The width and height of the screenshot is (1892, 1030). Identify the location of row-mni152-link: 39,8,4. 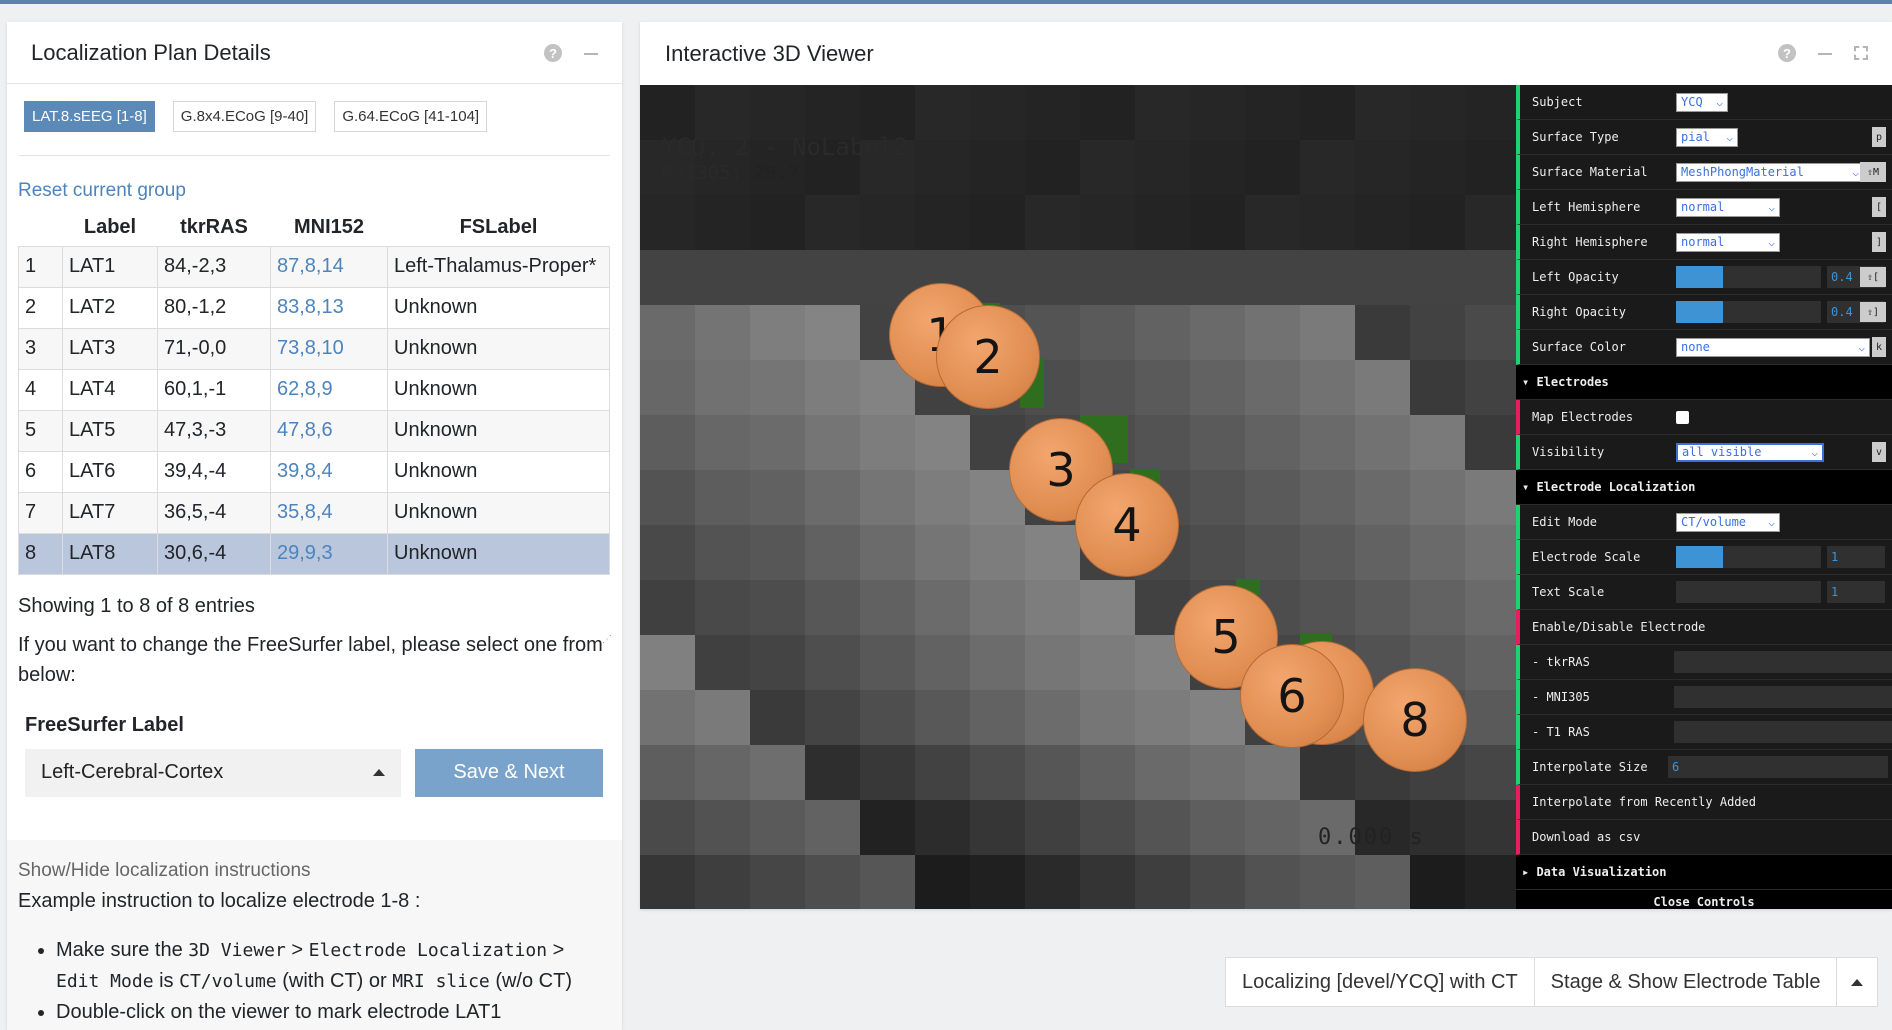
(329, 471).